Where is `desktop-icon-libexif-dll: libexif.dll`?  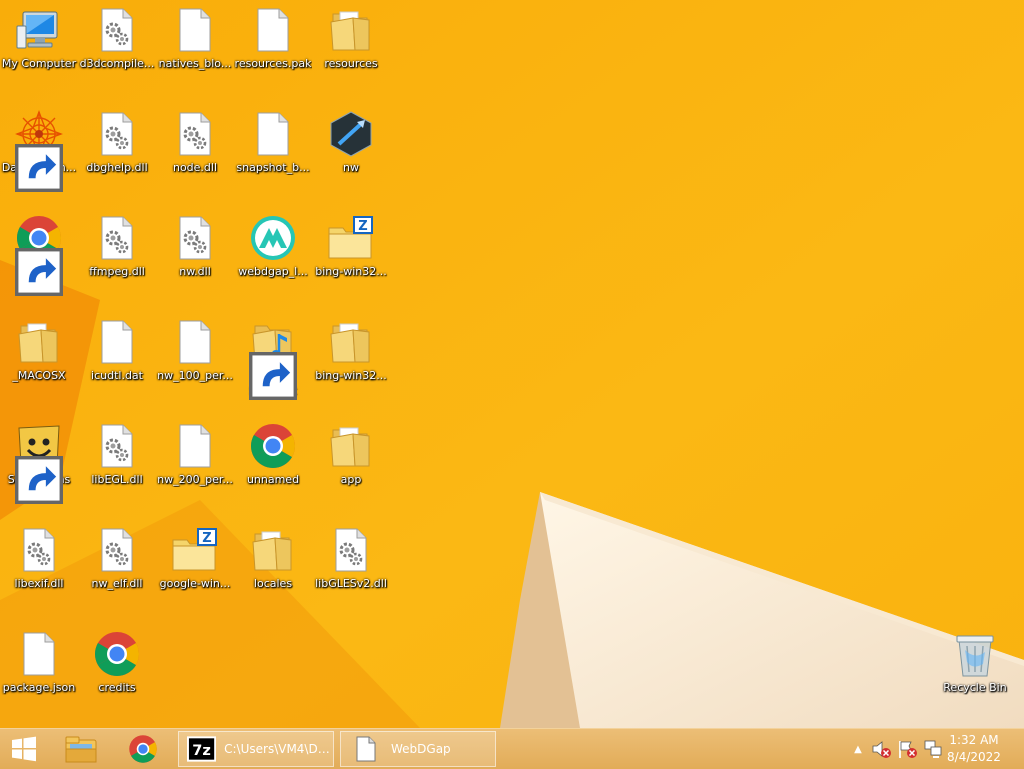 desktop-icon-libexif-dll: libexif.dll is located at coordinates (39, 570).